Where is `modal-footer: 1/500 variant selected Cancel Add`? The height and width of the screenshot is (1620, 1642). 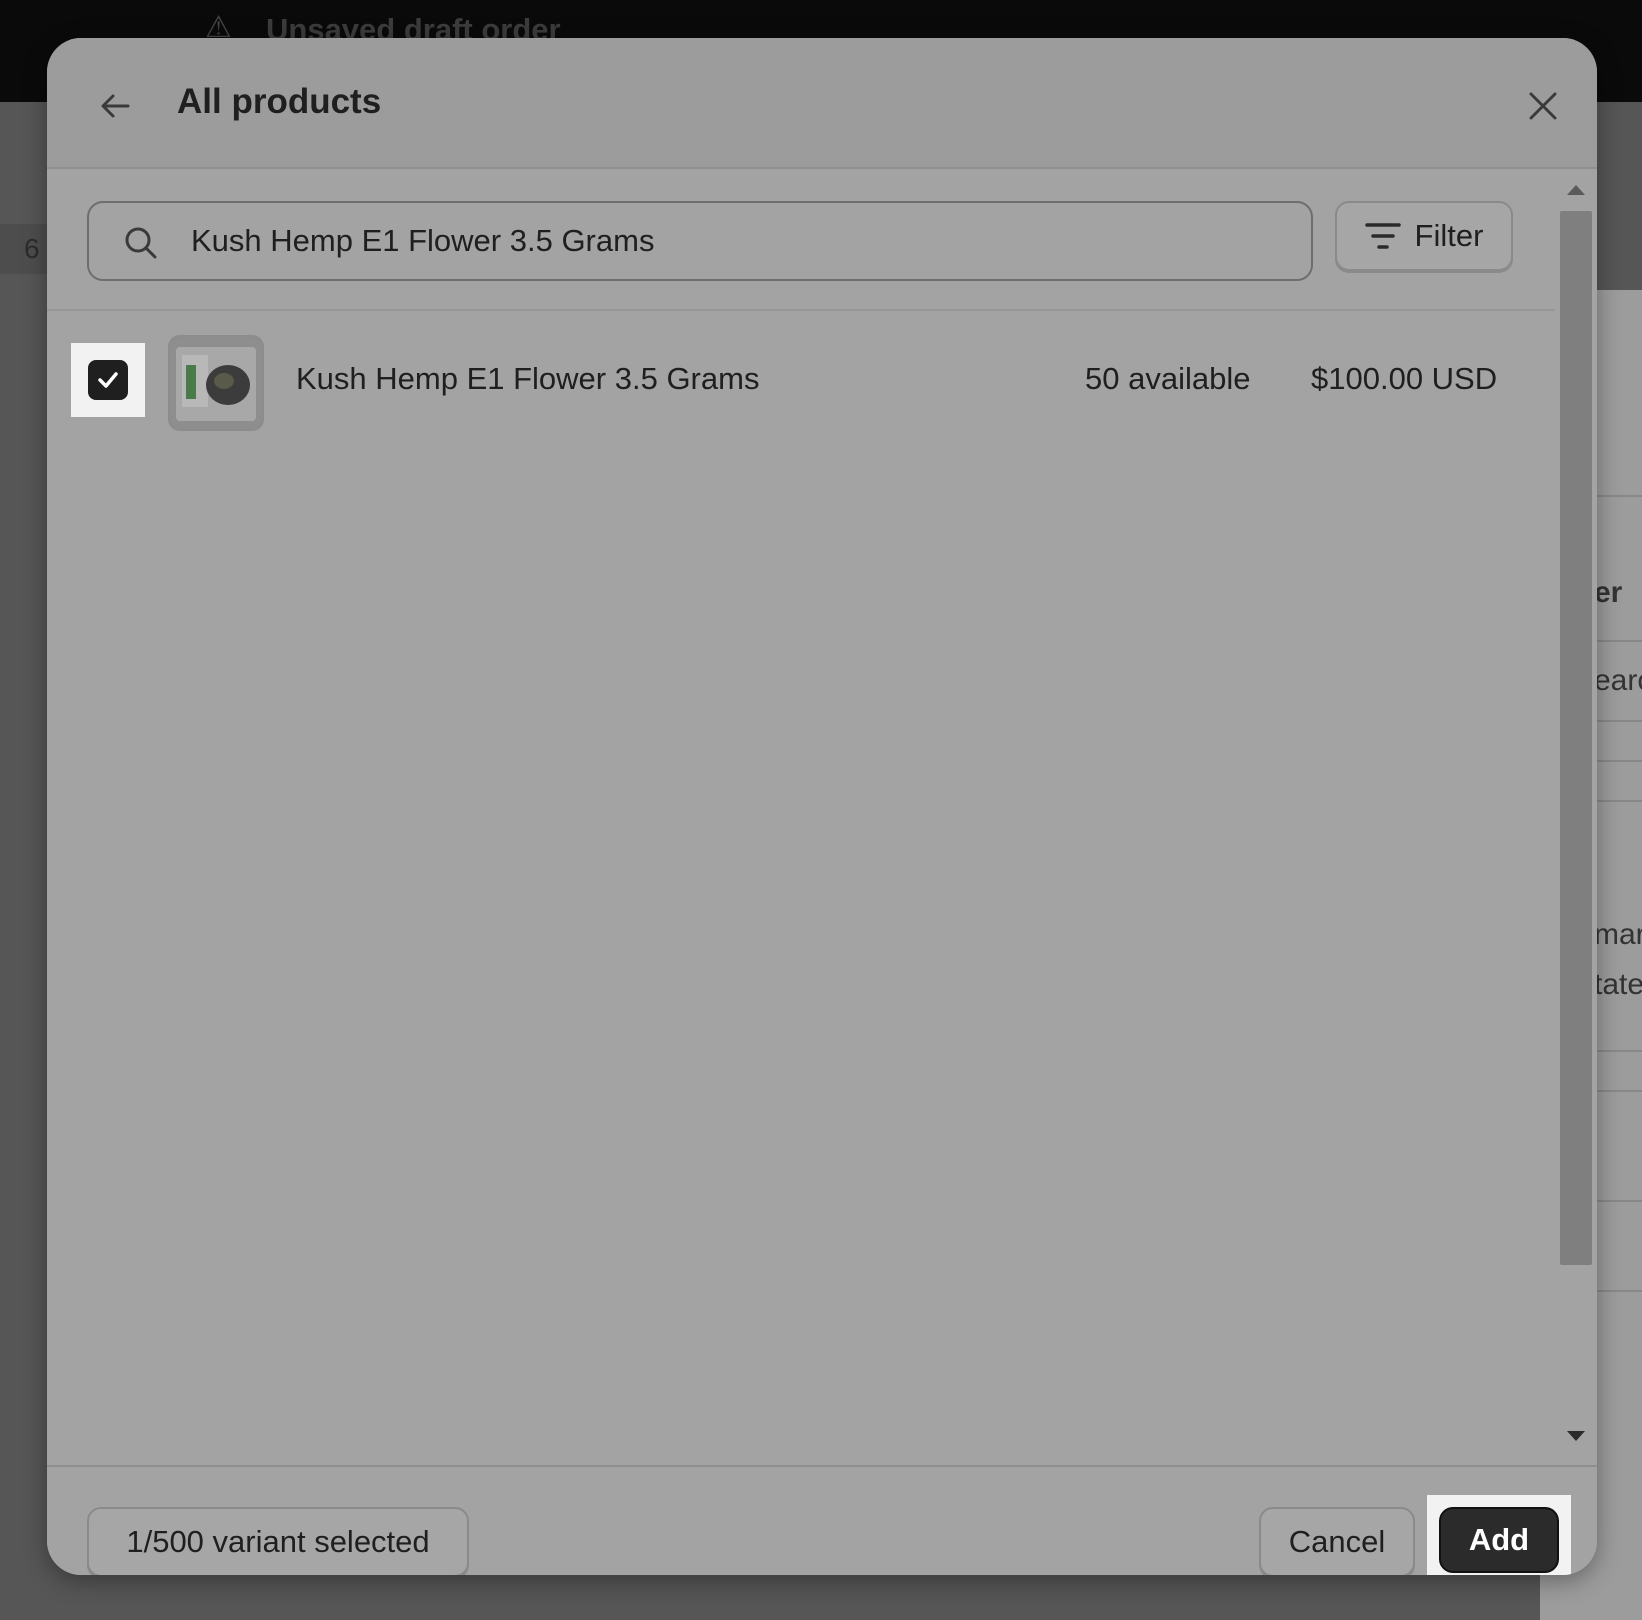 modal-footer: 1/500 variant selected Cancel Add is located at coordinates (822, 1520).